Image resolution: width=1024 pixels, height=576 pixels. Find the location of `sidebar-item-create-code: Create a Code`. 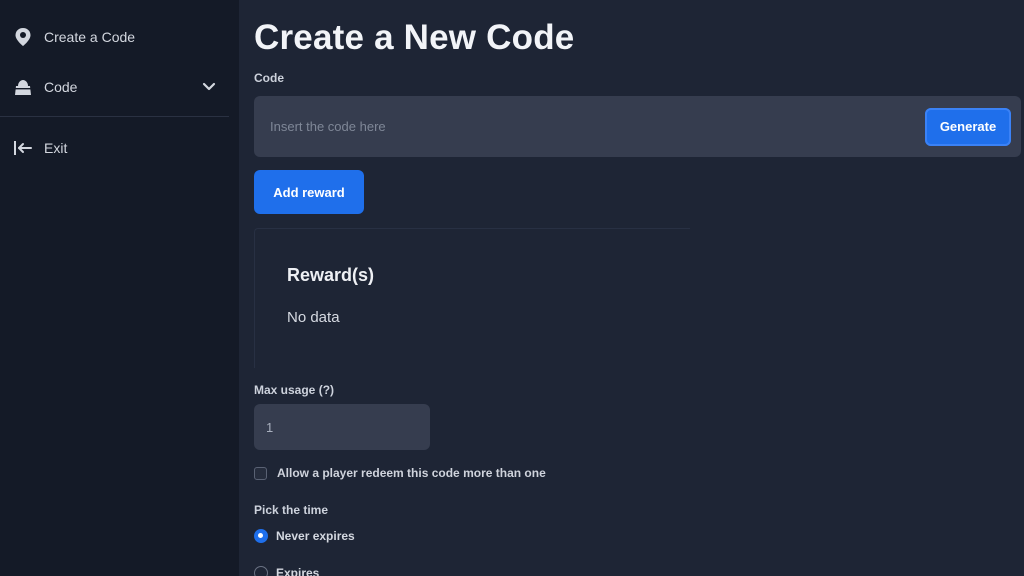

sidebar-item-create-code: Create a Code is located at coordinates (119, 37).